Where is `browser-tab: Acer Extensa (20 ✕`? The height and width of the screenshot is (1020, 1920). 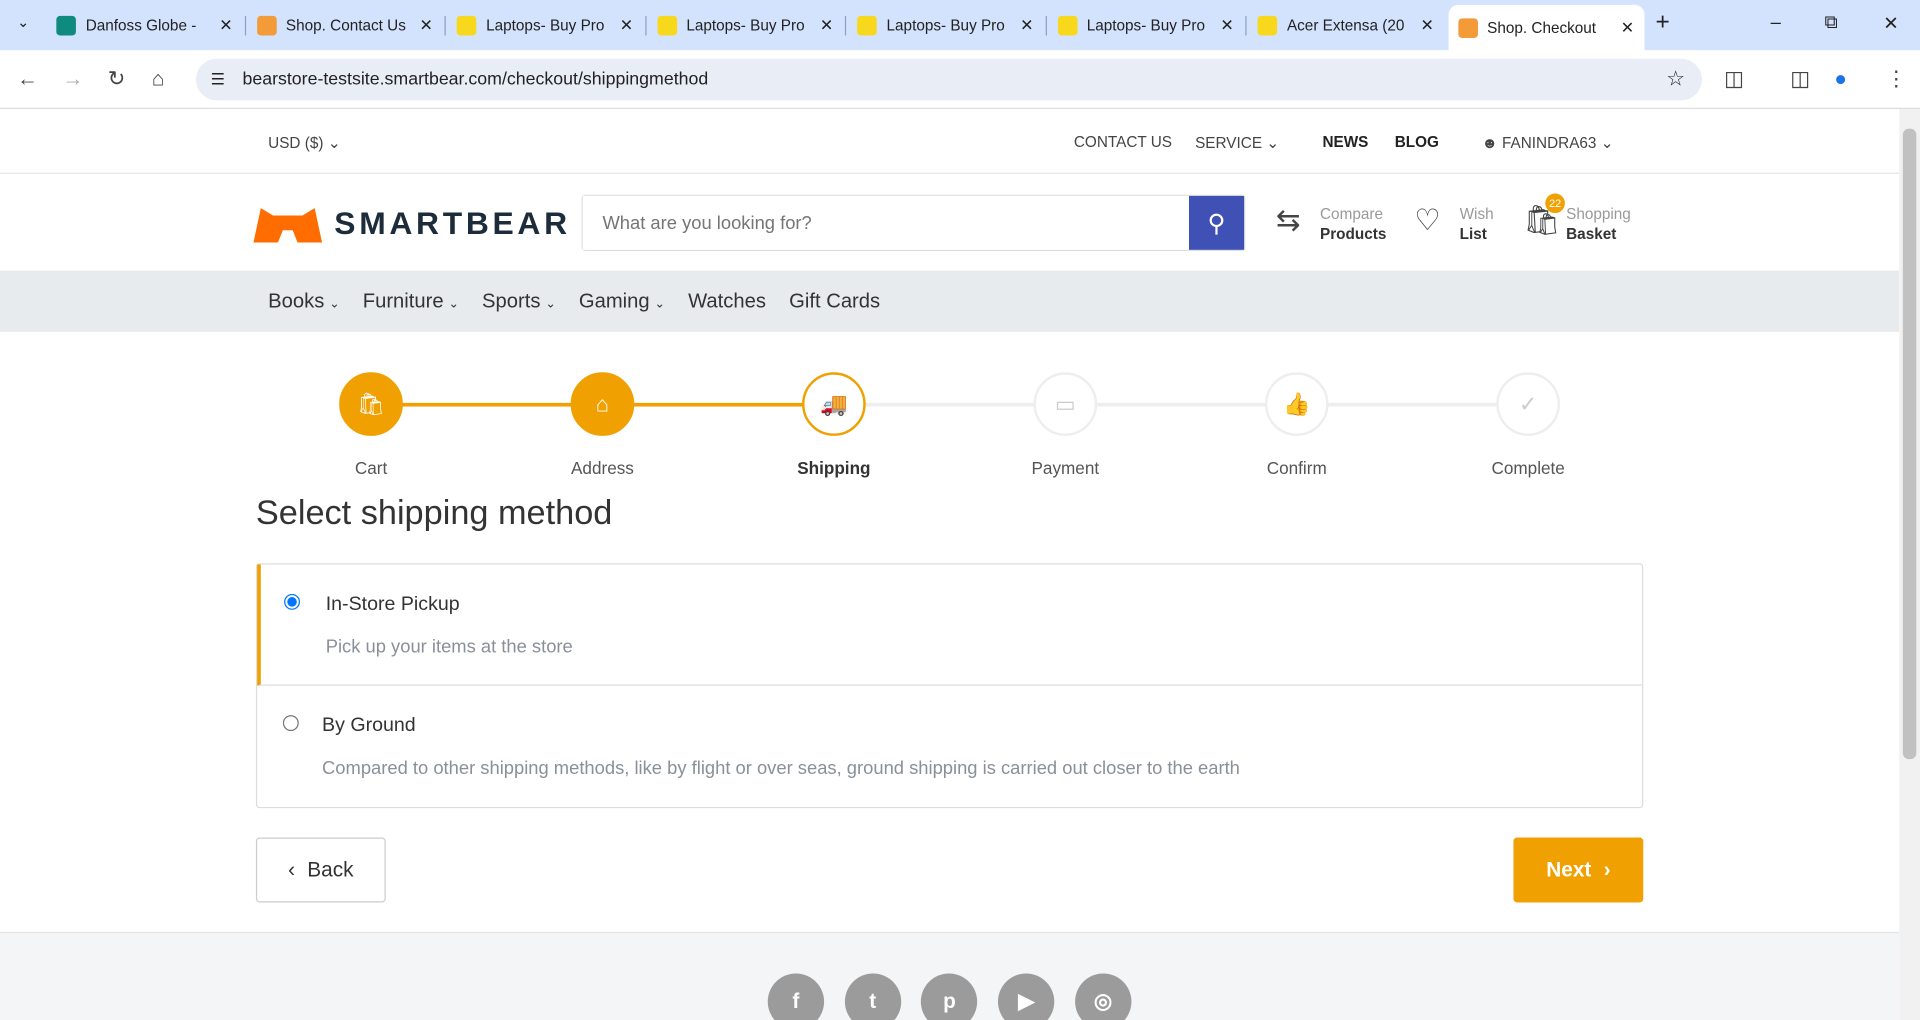 browser-tab: Acer Extensa (20 ✕ is located at coordinates (1346, 25).